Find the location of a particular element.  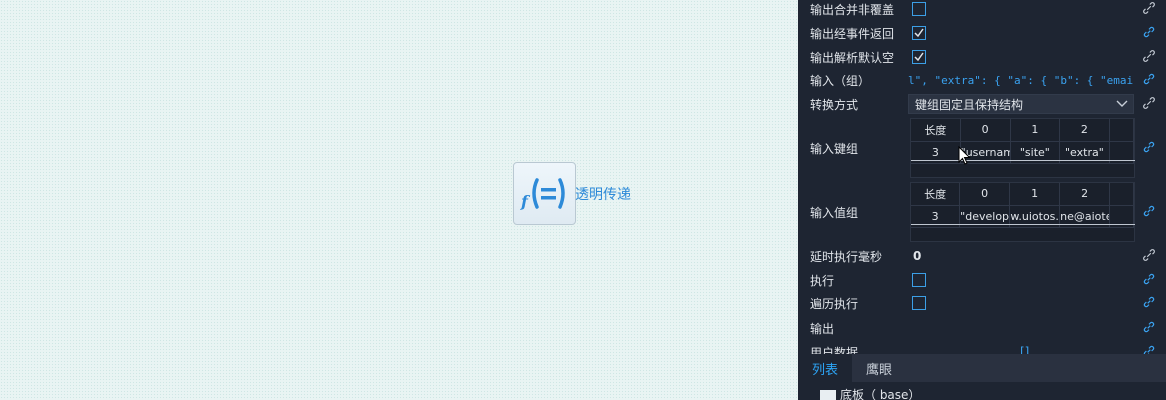

iterate-checkbox is located at coordinates (919, 303).